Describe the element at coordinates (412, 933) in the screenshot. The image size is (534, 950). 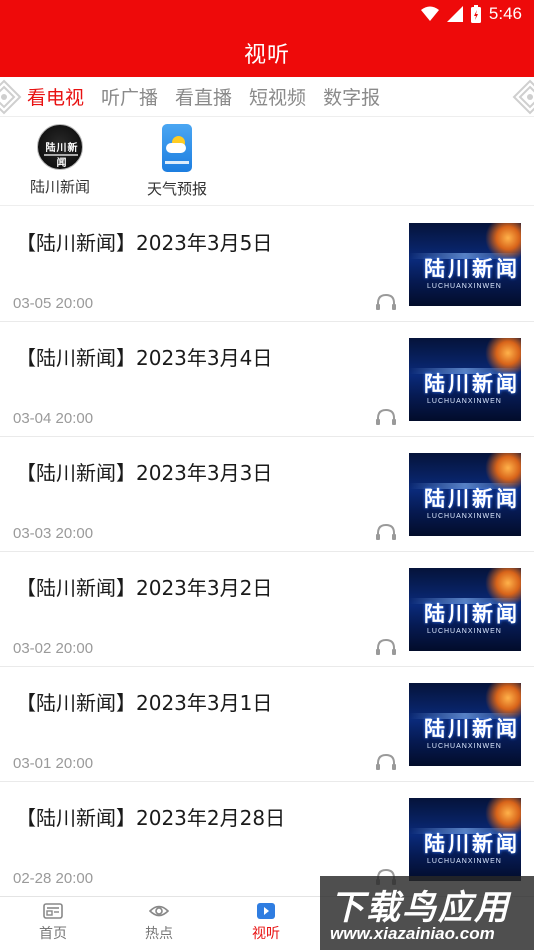
I see `watermark-url: www.xiazainiao.com` at that location.